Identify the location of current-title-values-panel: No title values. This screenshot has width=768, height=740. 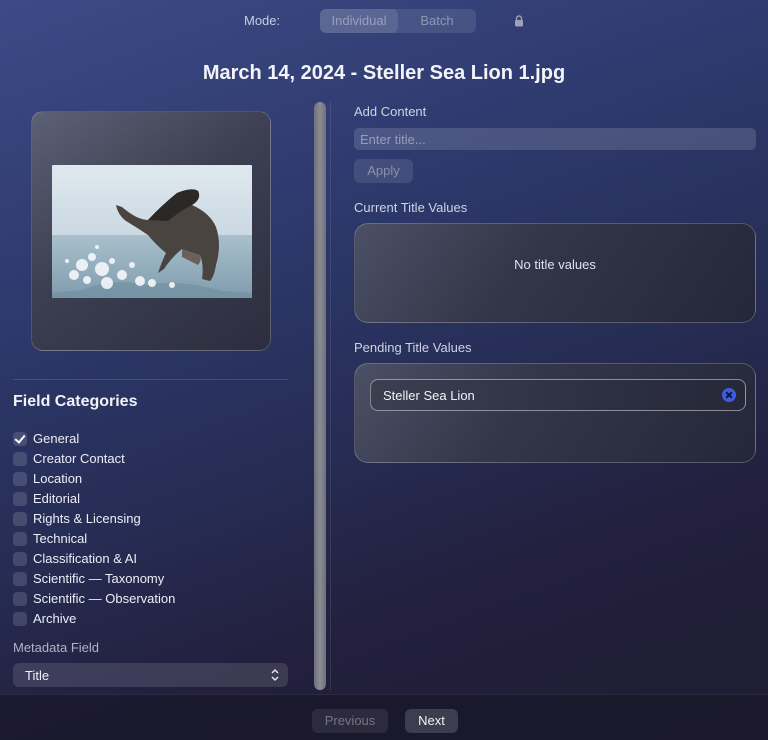
(555, 273).